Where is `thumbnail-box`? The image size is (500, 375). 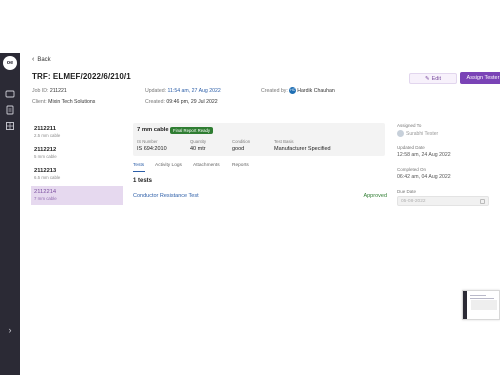
thumbnail-box is located at coordinates (484, 305).